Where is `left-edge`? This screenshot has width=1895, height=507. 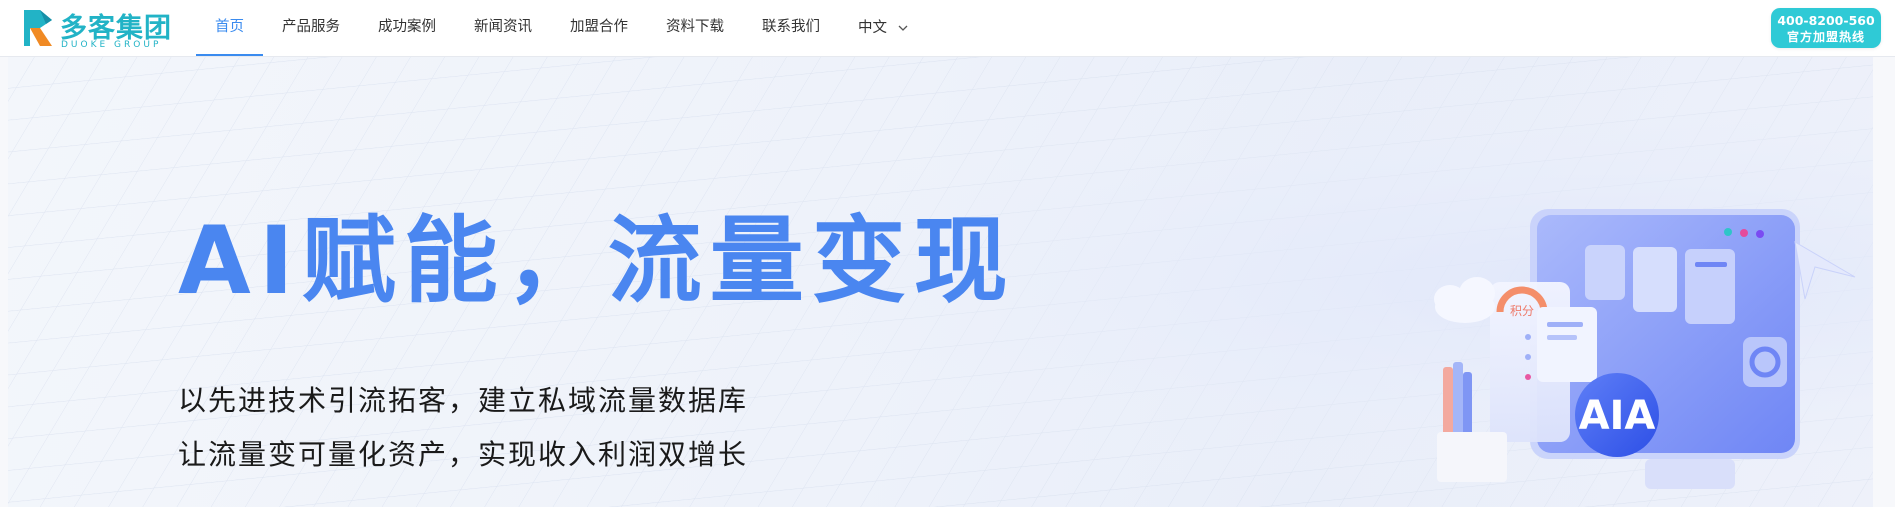 left-edge is located at coordinates (4, 282).